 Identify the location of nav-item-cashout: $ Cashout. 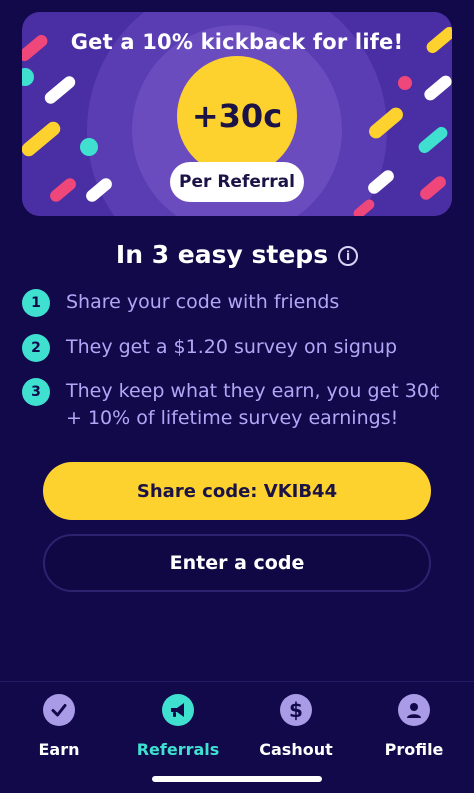
(296, 726).